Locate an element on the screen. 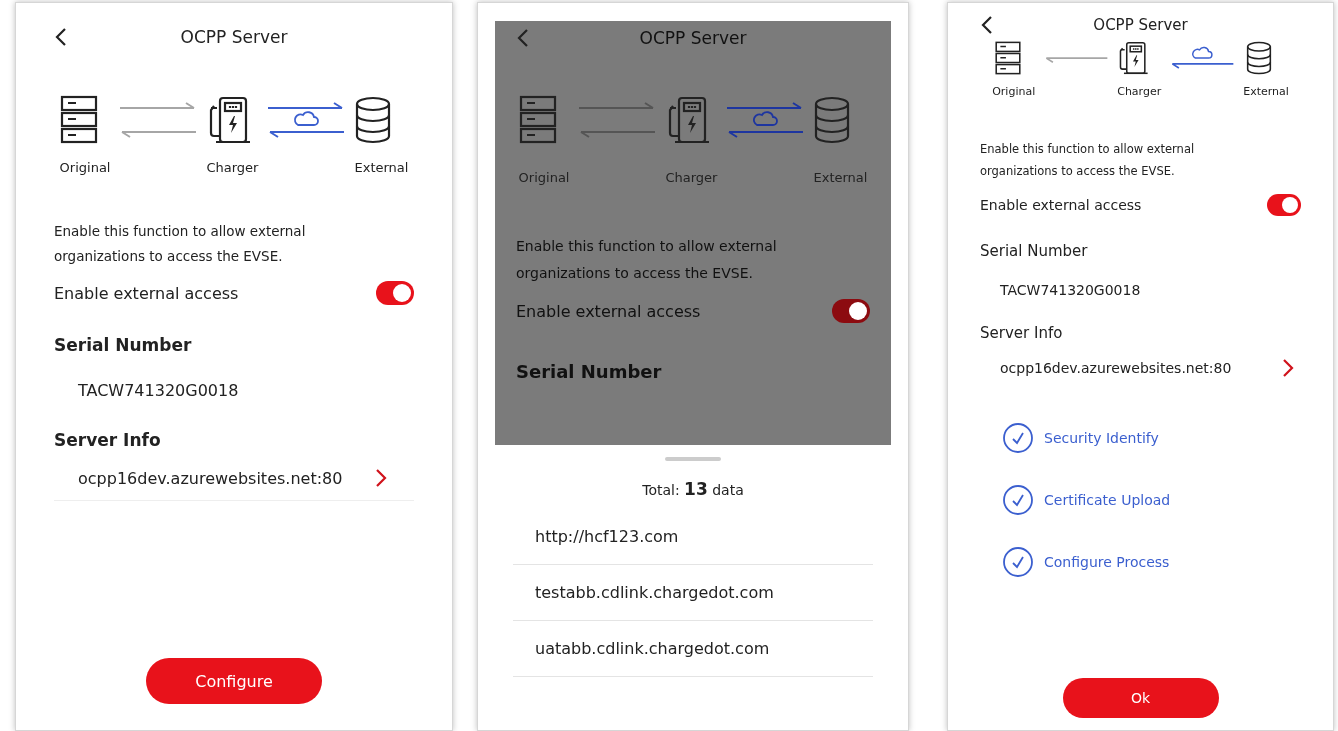 Image resolution: width=1338 pixels, height=731 pixels. step-label: Certificate Upload is located at coordinates (1107, 500).